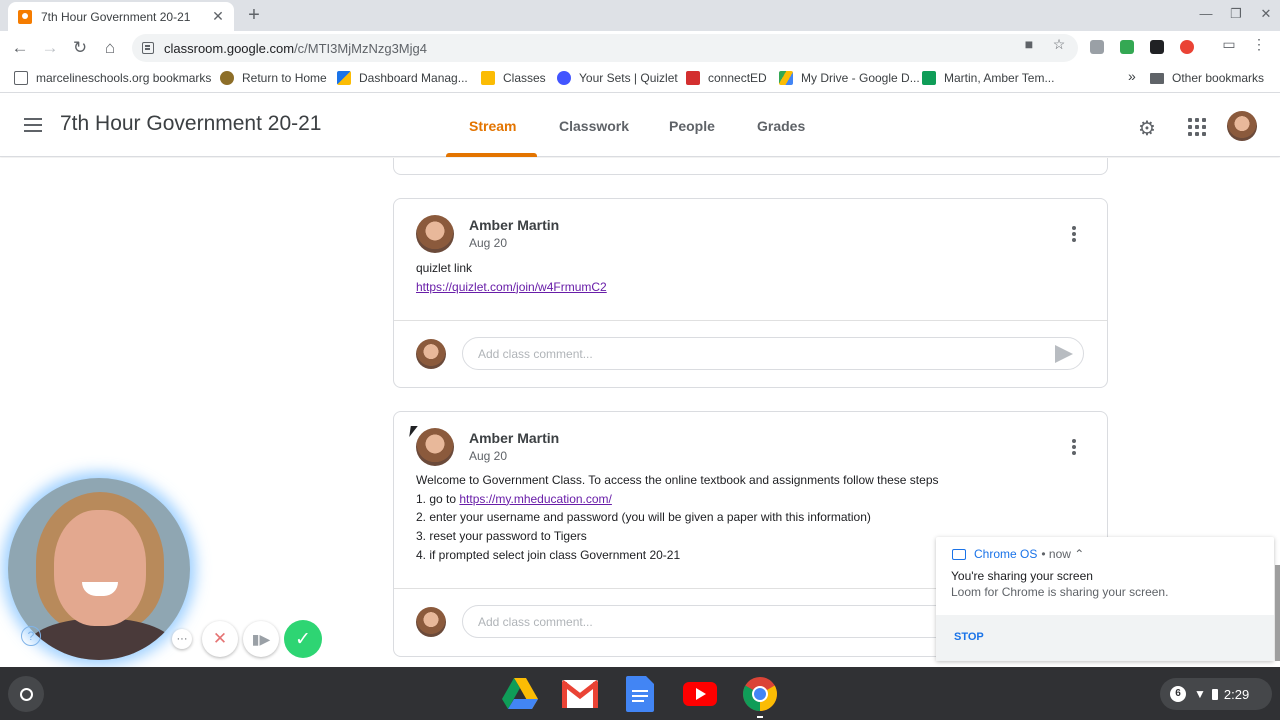 This screenshot has width=1280, height=720. Describe the element at coordinates (1029, 44) in the screenshot. I see `camera-icon: ■` at that location.